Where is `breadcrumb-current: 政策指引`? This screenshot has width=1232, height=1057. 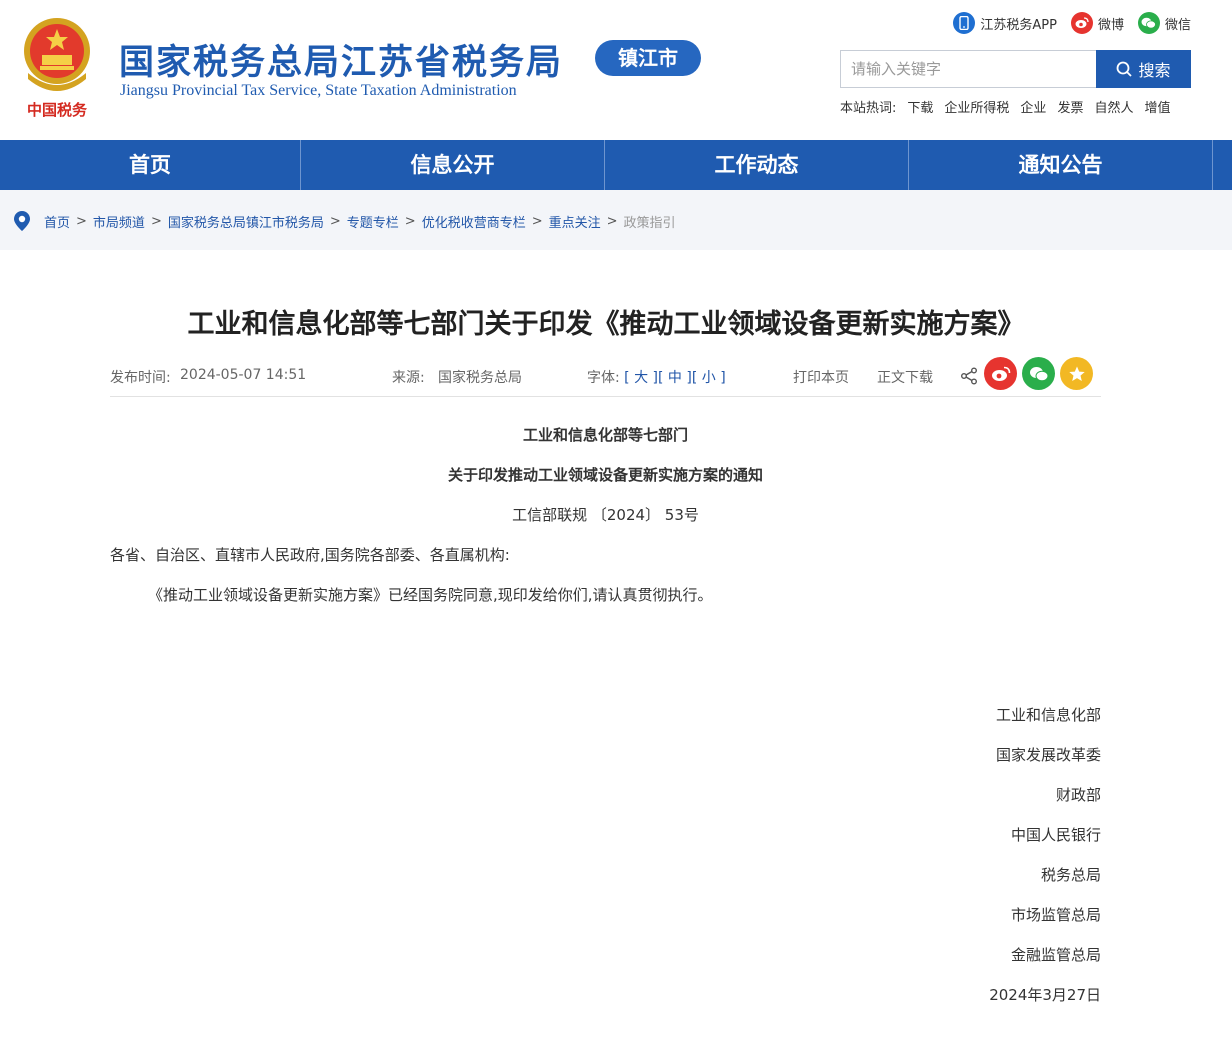 breadcrumb-current: 政策指引 is located at coordinates (649, 223).